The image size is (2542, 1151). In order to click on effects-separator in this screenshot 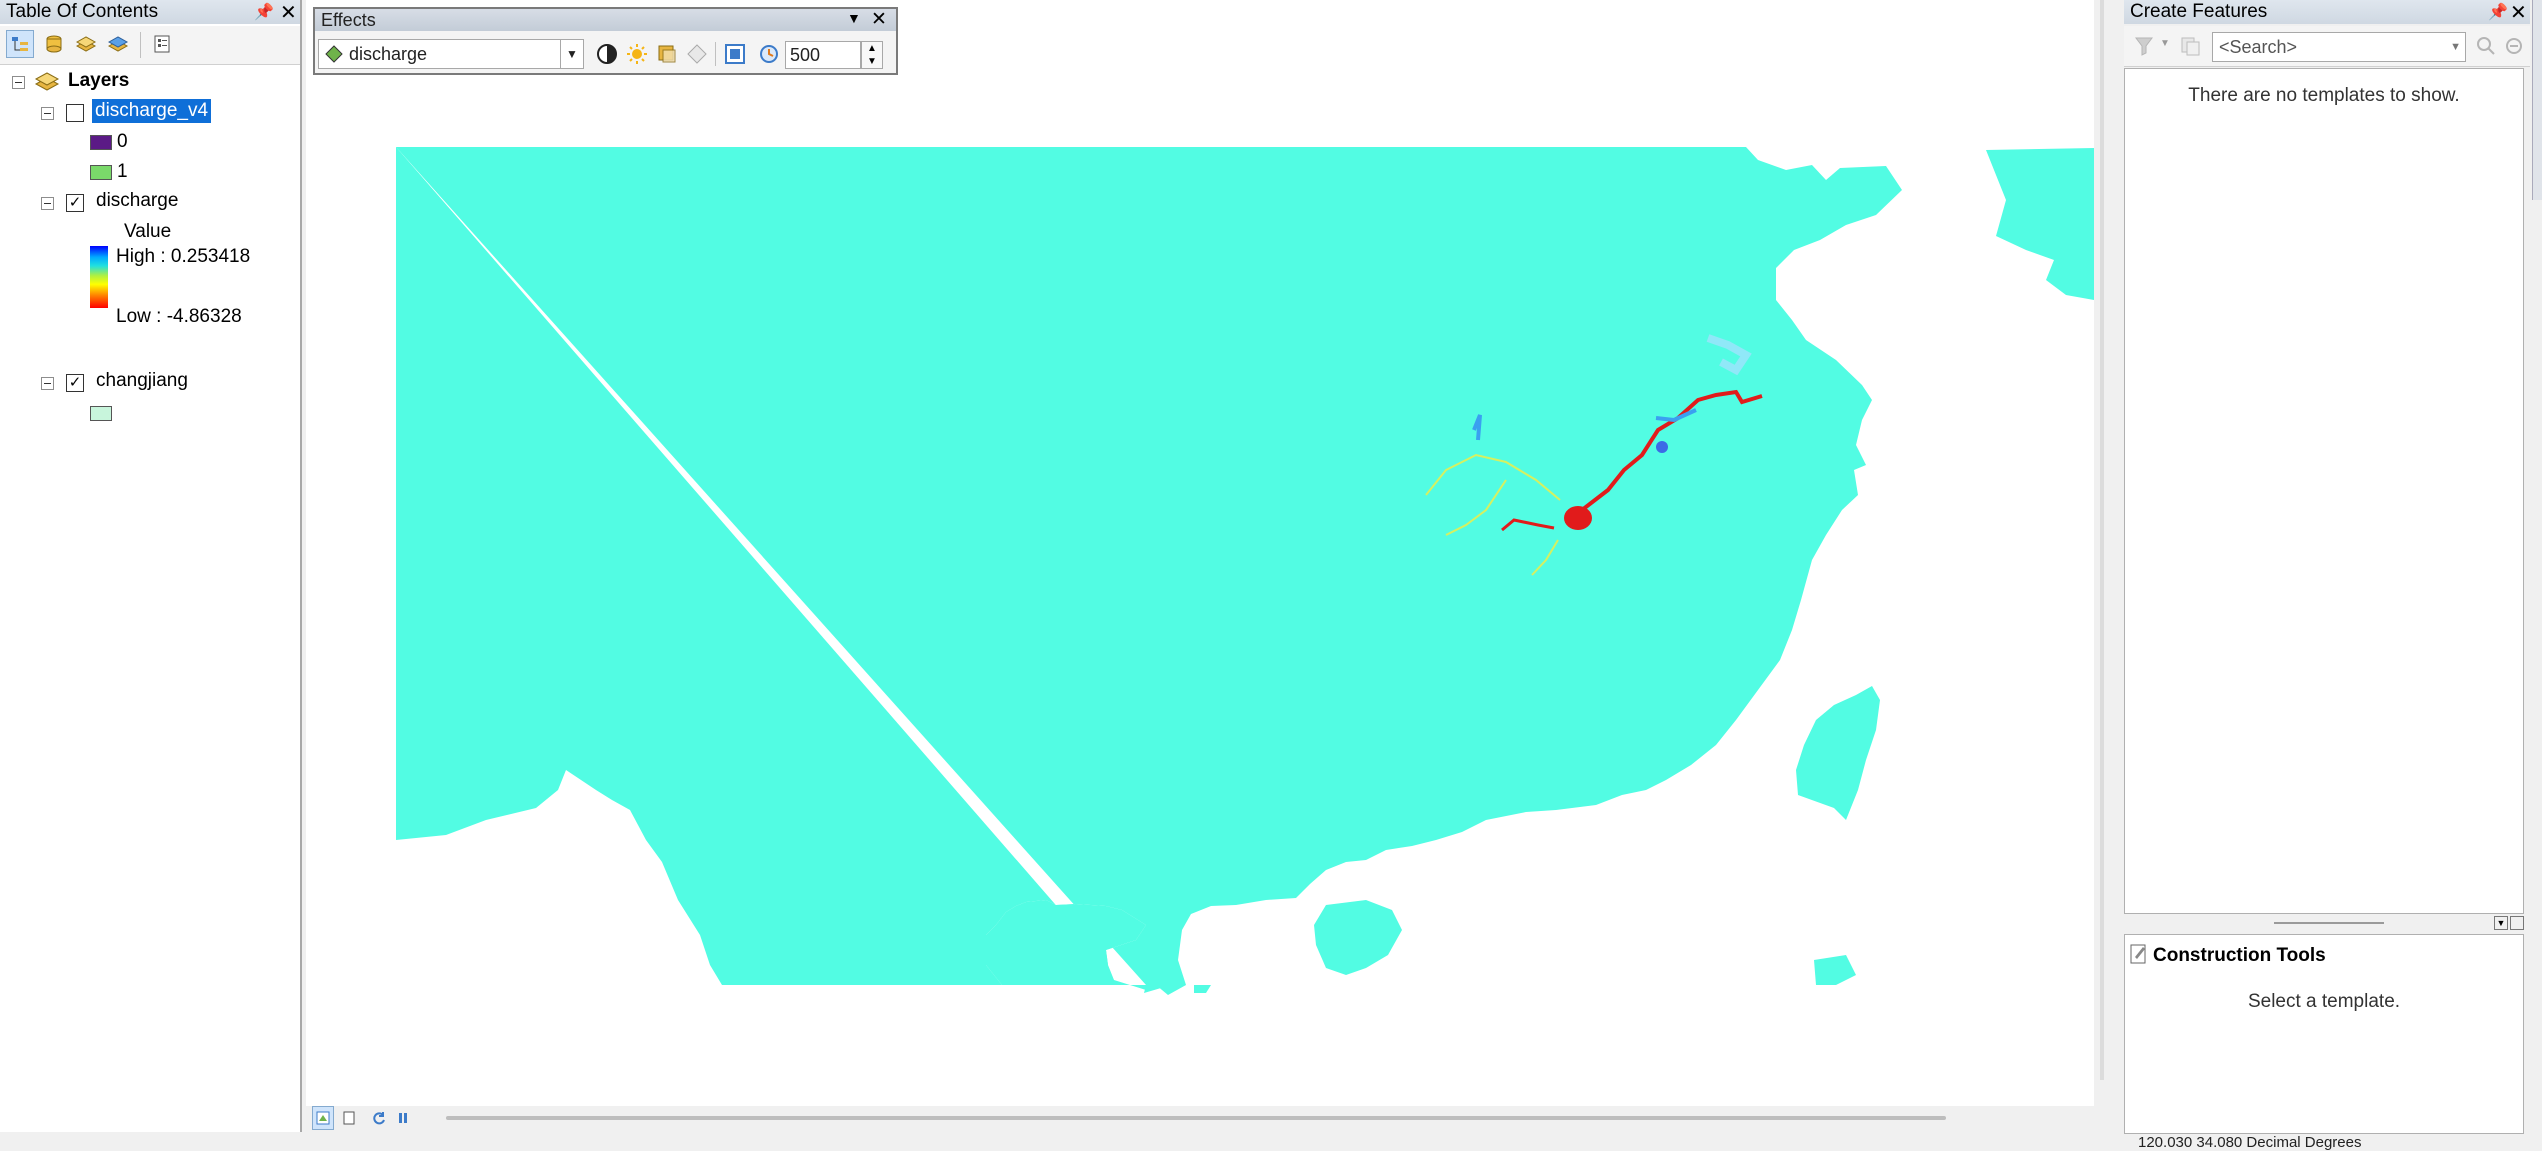, I will do `click(715, 54)`.